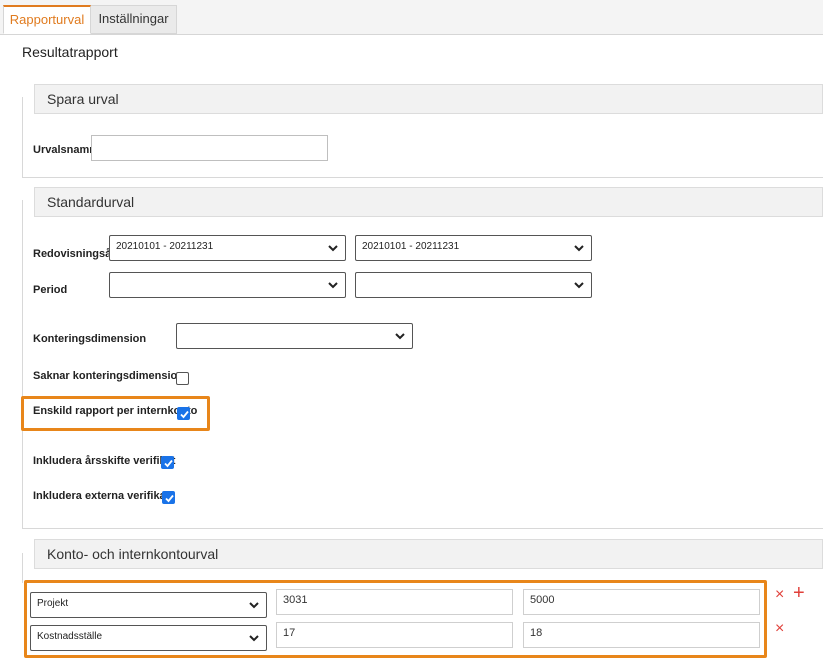  Describe the element at coordinates (182, 378) in the screenshot. I see `saknar-konteringsdimension-checkbox` at that location.